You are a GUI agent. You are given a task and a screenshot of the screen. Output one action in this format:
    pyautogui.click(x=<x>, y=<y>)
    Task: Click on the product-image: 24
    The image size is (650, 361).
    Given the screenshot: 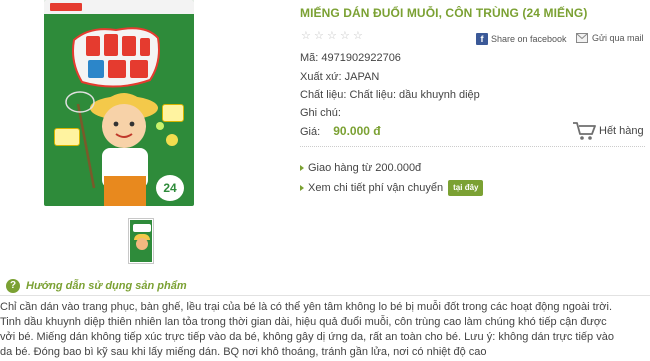 What is the action you would take?
    pyautogui.click(x=119, y=103)
    